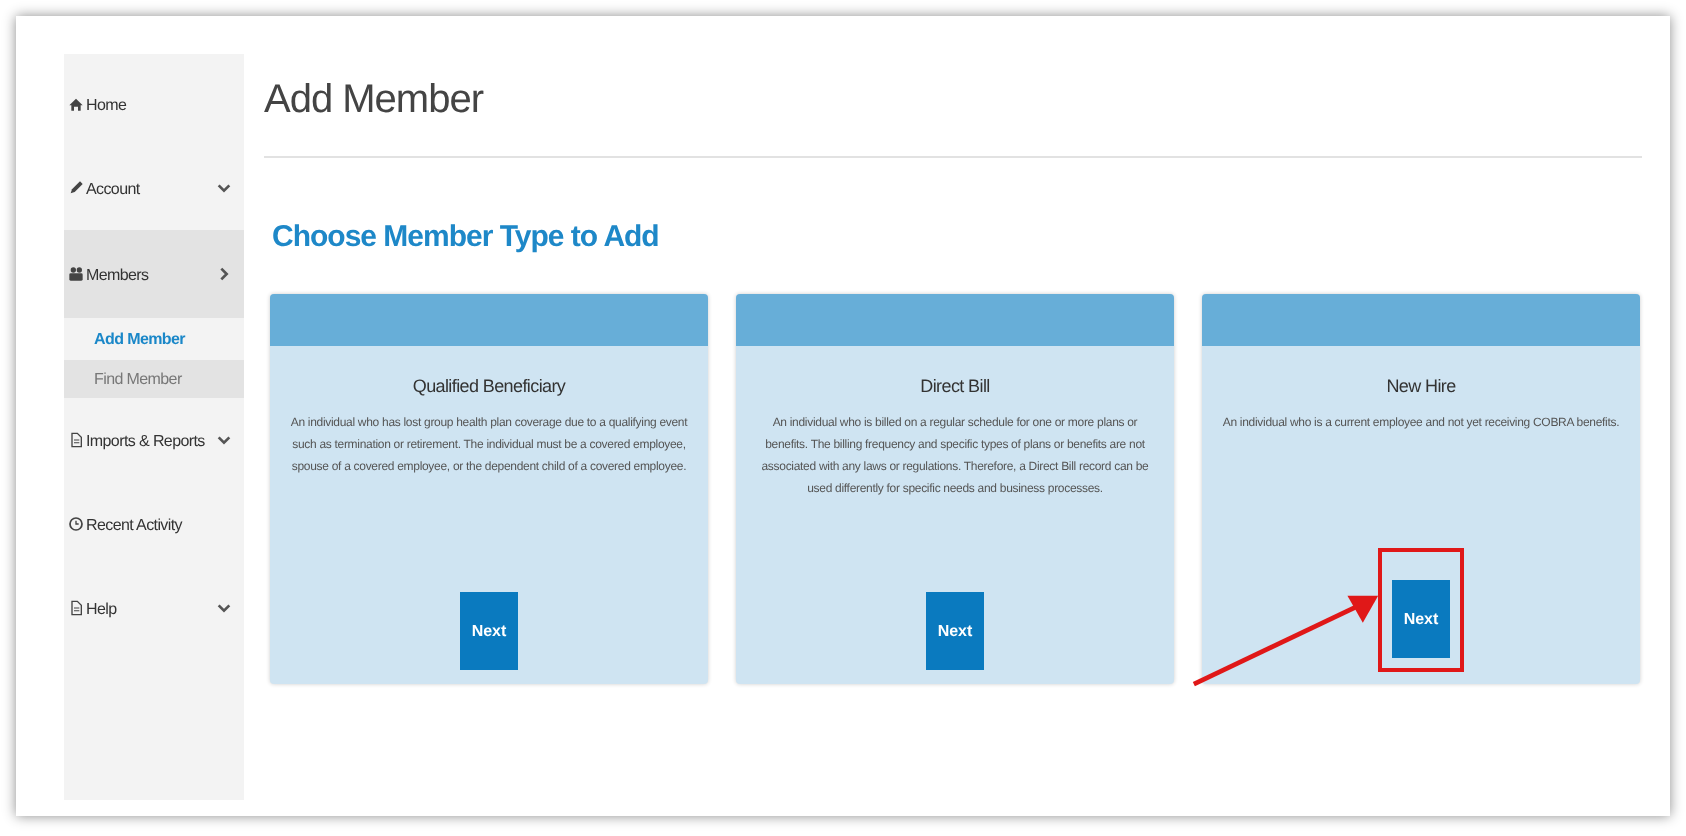  I want to click on sidebar-item: Help, so click(154, 608).